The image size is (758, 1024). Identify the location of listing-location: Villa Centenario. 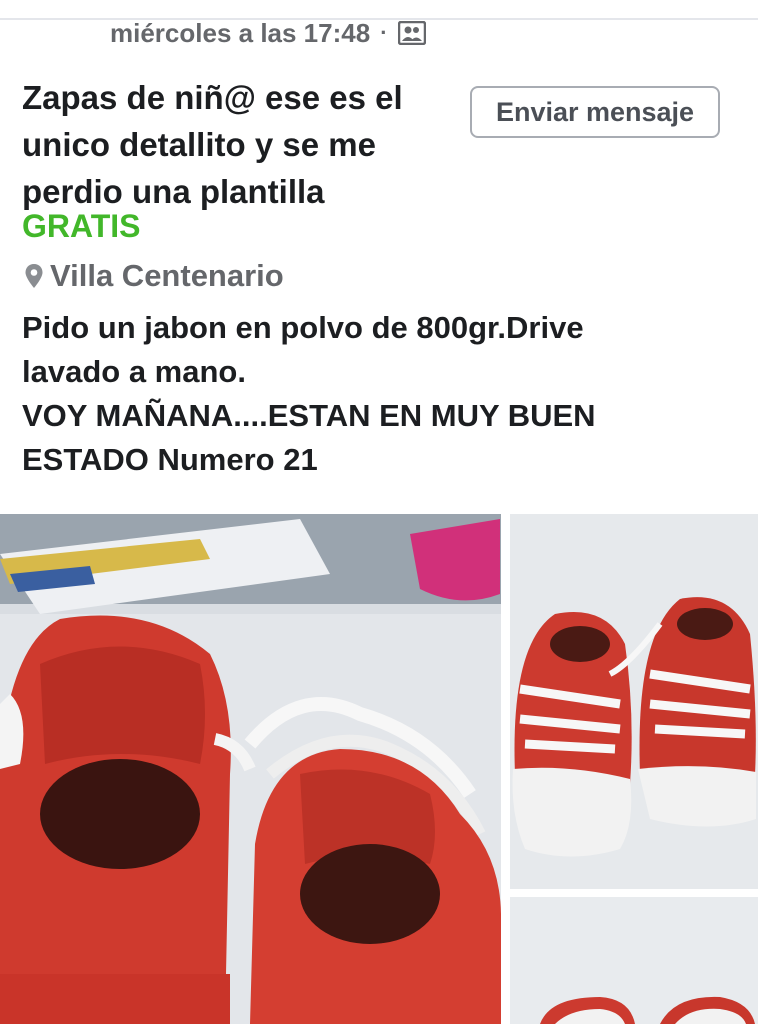
(154, 276).